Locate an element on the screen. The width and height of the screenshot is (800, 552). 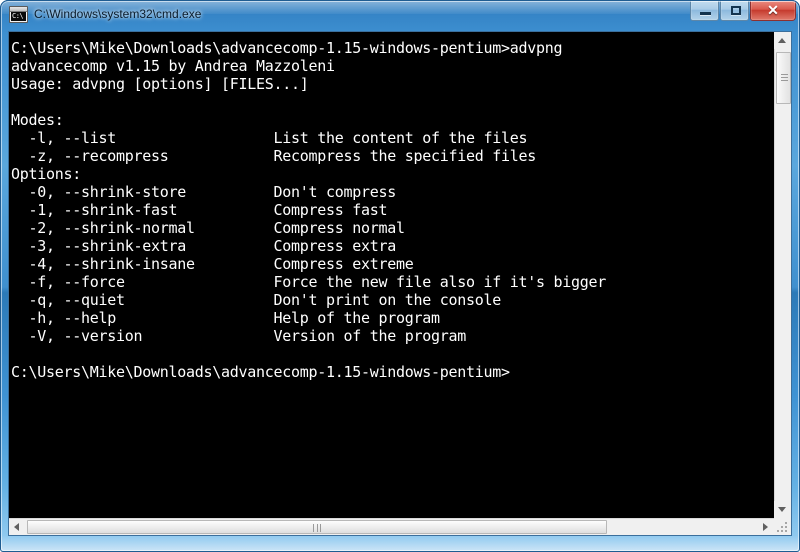
chevron-right-icon is located at coordinates (765, 527).